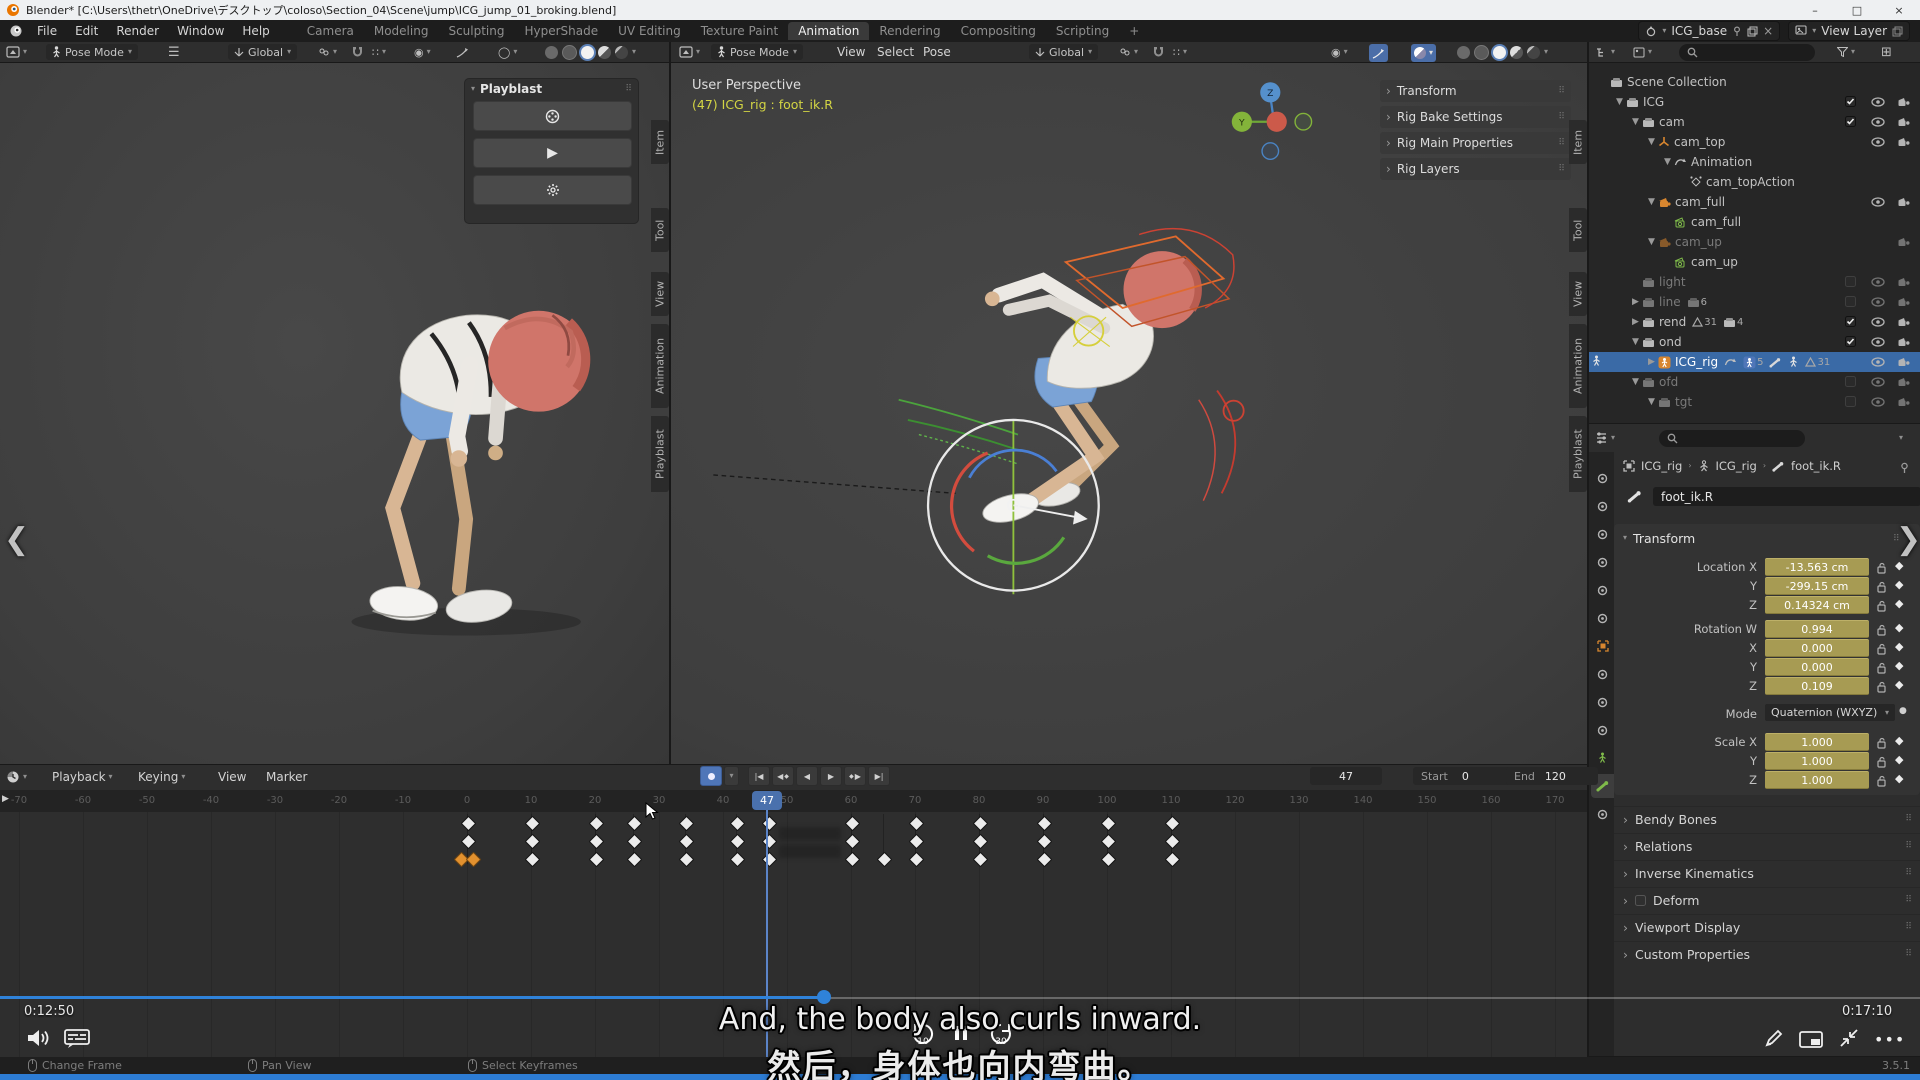 The image size is (1920, 1080). What do you see at coordinates (1064, 52) in the screenshot?
I see `transform-orientation-dropdown: Global ▾` at bounding box center [1064, 52].